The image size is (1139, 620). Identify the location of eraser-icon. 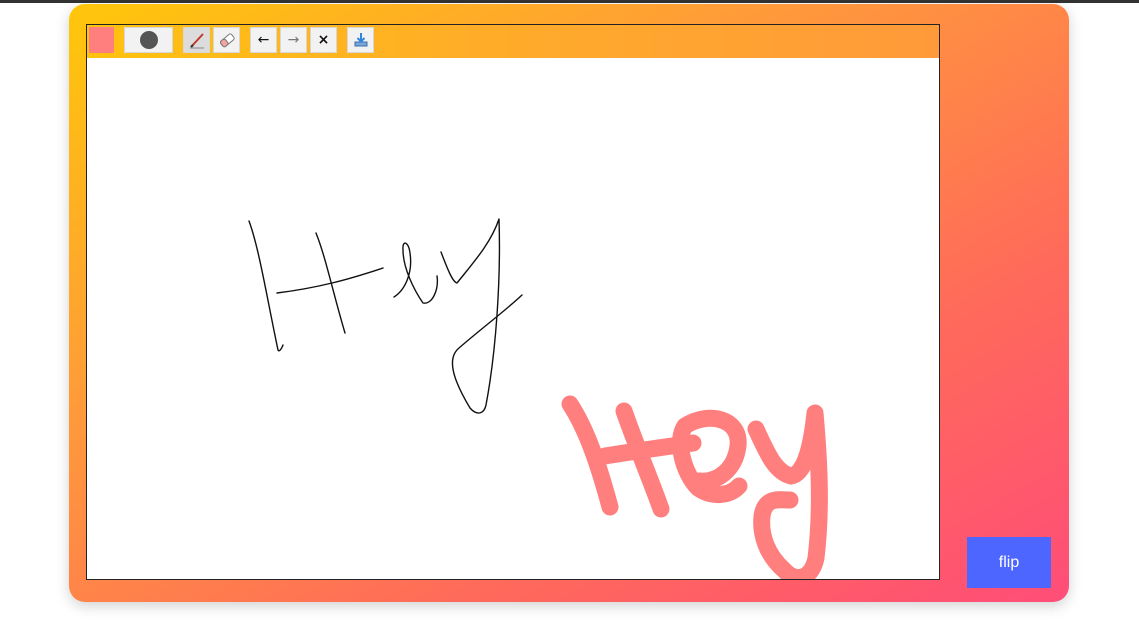
(227, 40).